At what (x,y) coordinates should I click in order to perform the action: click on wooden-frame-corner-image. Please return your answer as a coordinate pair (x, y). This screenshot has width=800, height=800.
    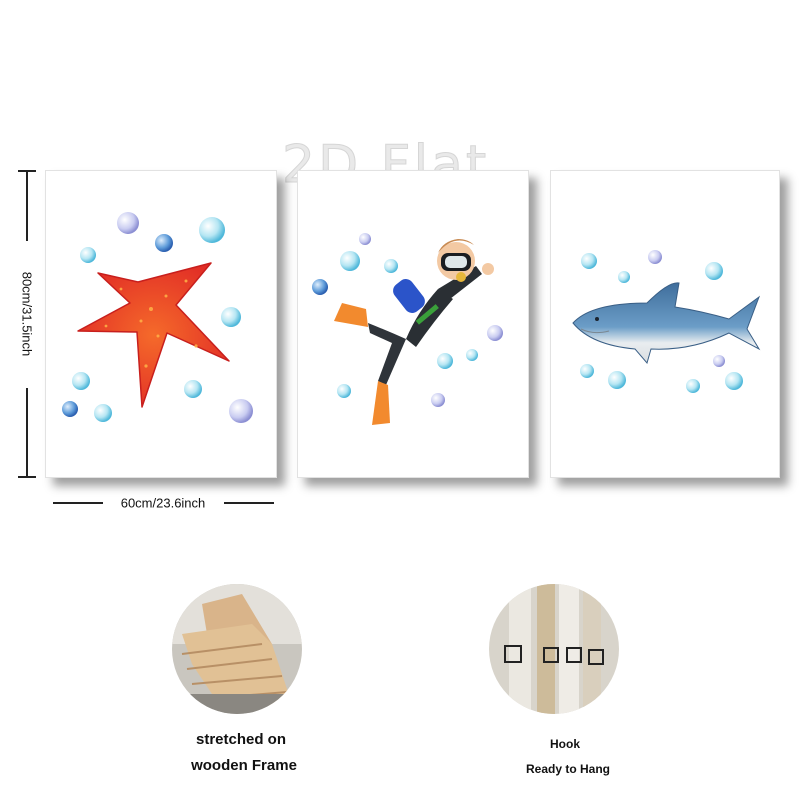
    Looking at the image, I should click on (237, 649).